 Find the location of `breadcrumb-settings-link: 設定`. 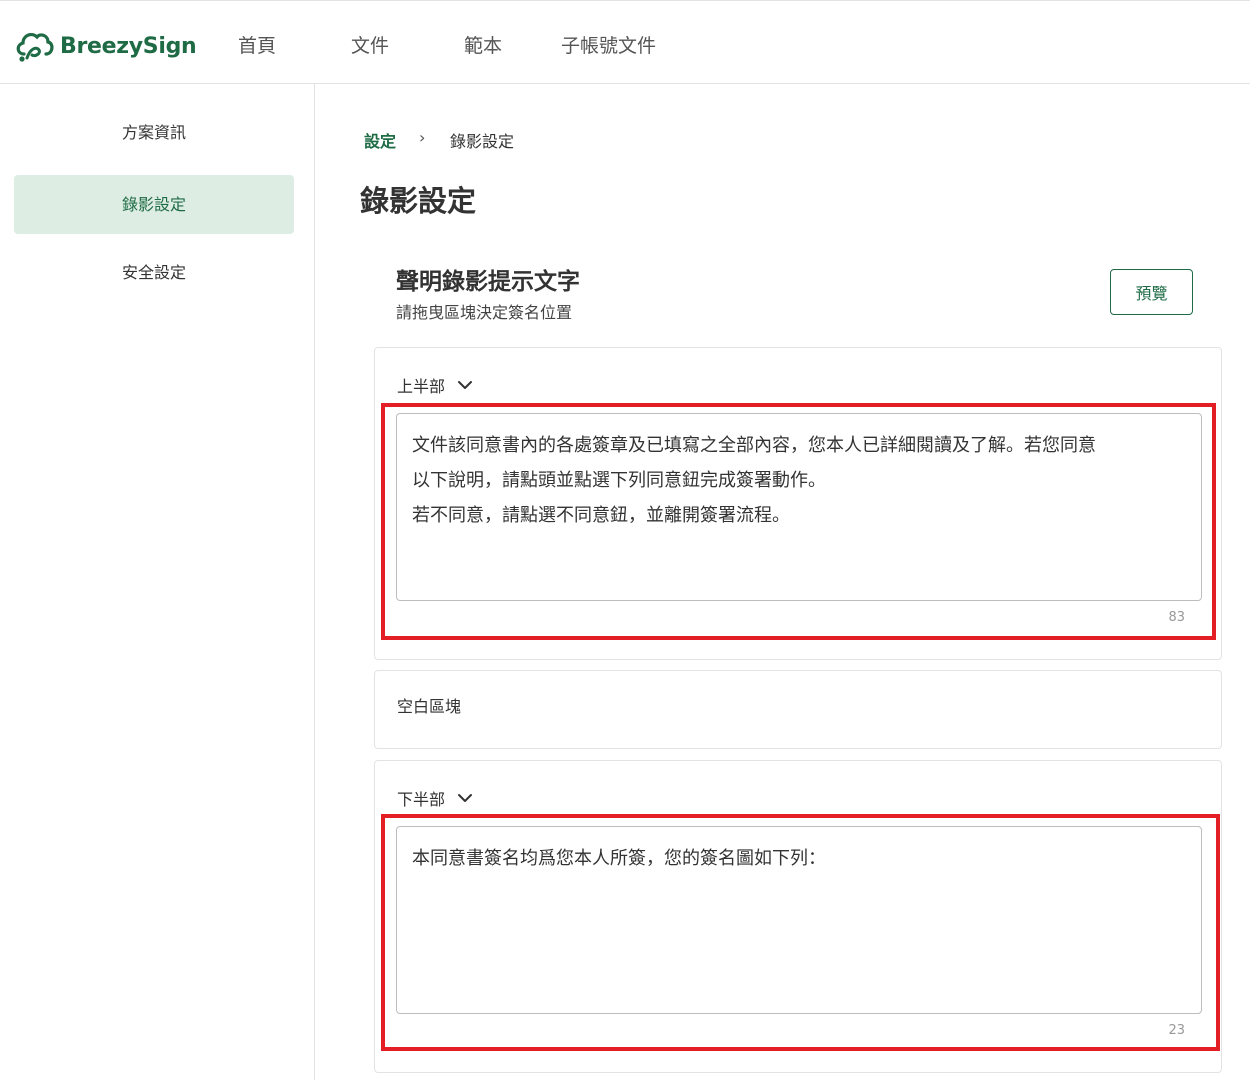

breadcrumb-settings-link: 設定 is located at coordinates (380, 140).